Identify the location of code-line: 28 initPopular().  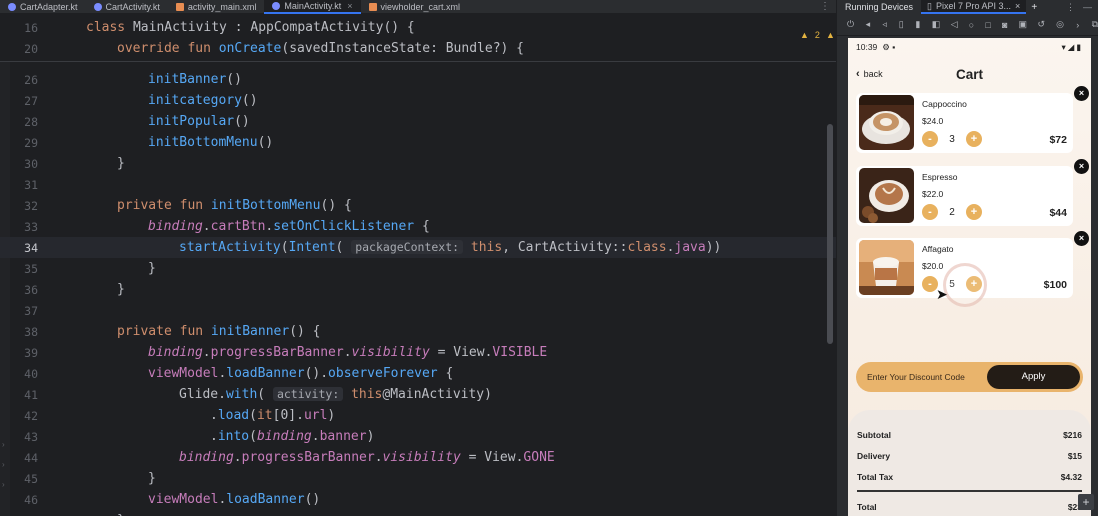
(137, 121).